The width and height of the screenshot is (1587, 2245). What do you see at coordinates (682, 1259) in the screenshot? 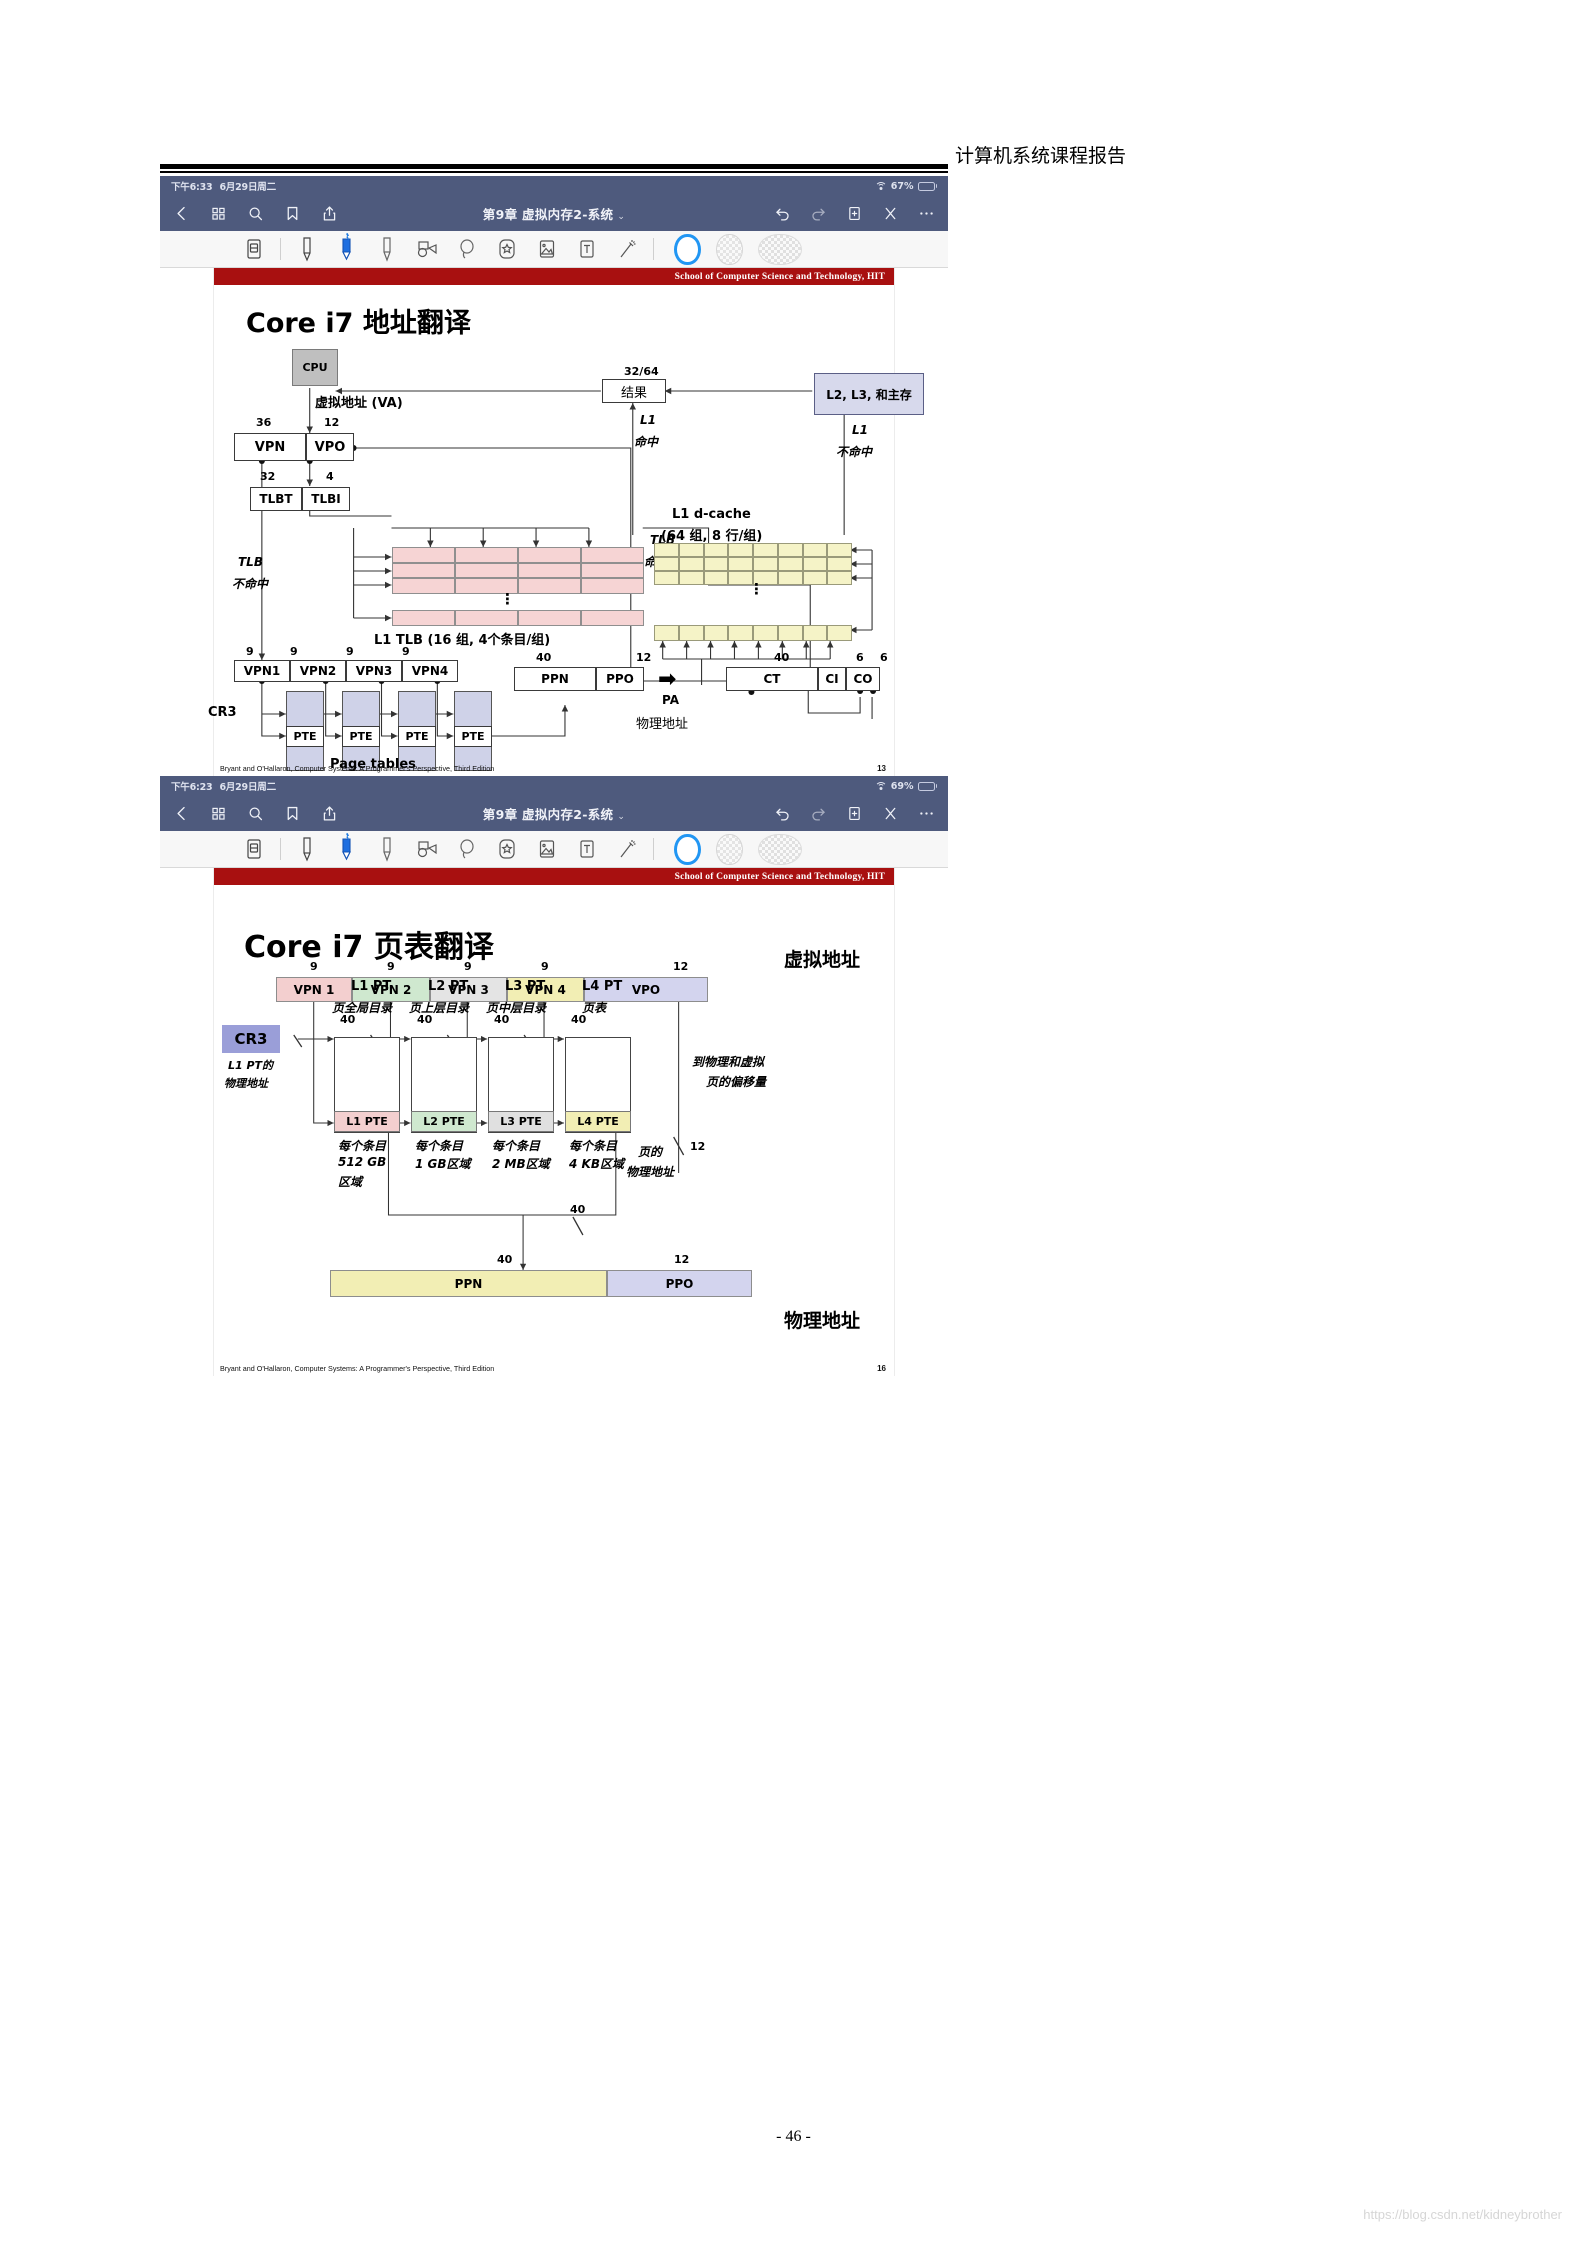
I see `ppo-bits-2: 12` at bounding box center [682, 1259].